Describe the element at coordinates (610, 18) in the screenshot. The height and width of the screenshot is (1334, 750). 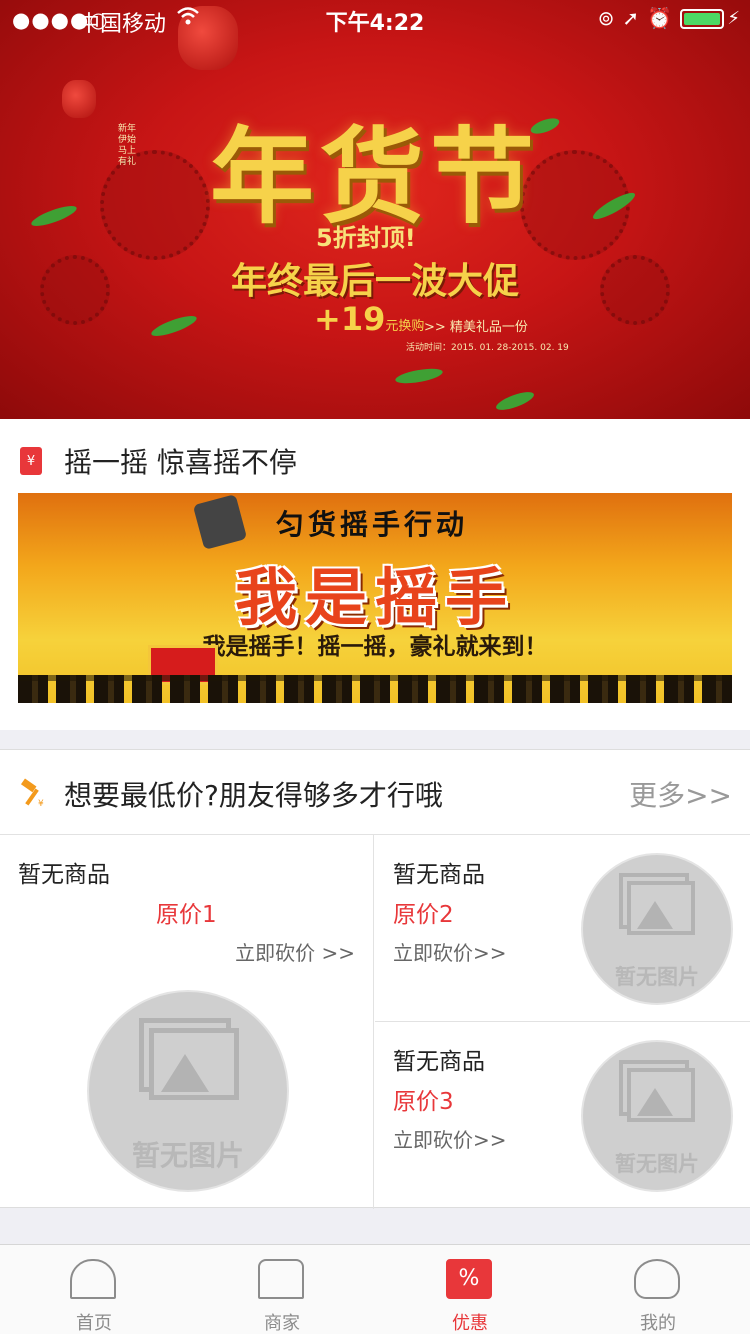
I see `rotation-lock-icon: ⊚` at that location.